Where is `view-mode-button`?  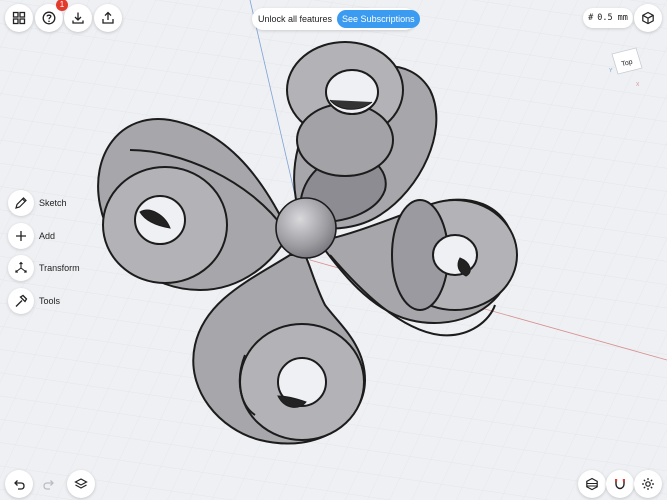
view-mode-button is located at coordinates (648, 18).